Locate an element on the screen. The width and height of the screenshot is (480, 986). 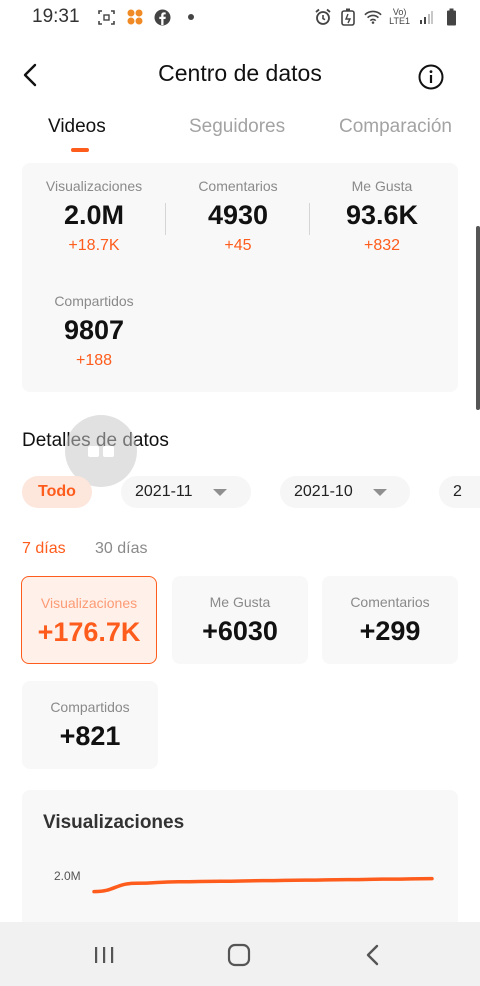
metric-value: +821 is located at coordinates (90, 736).